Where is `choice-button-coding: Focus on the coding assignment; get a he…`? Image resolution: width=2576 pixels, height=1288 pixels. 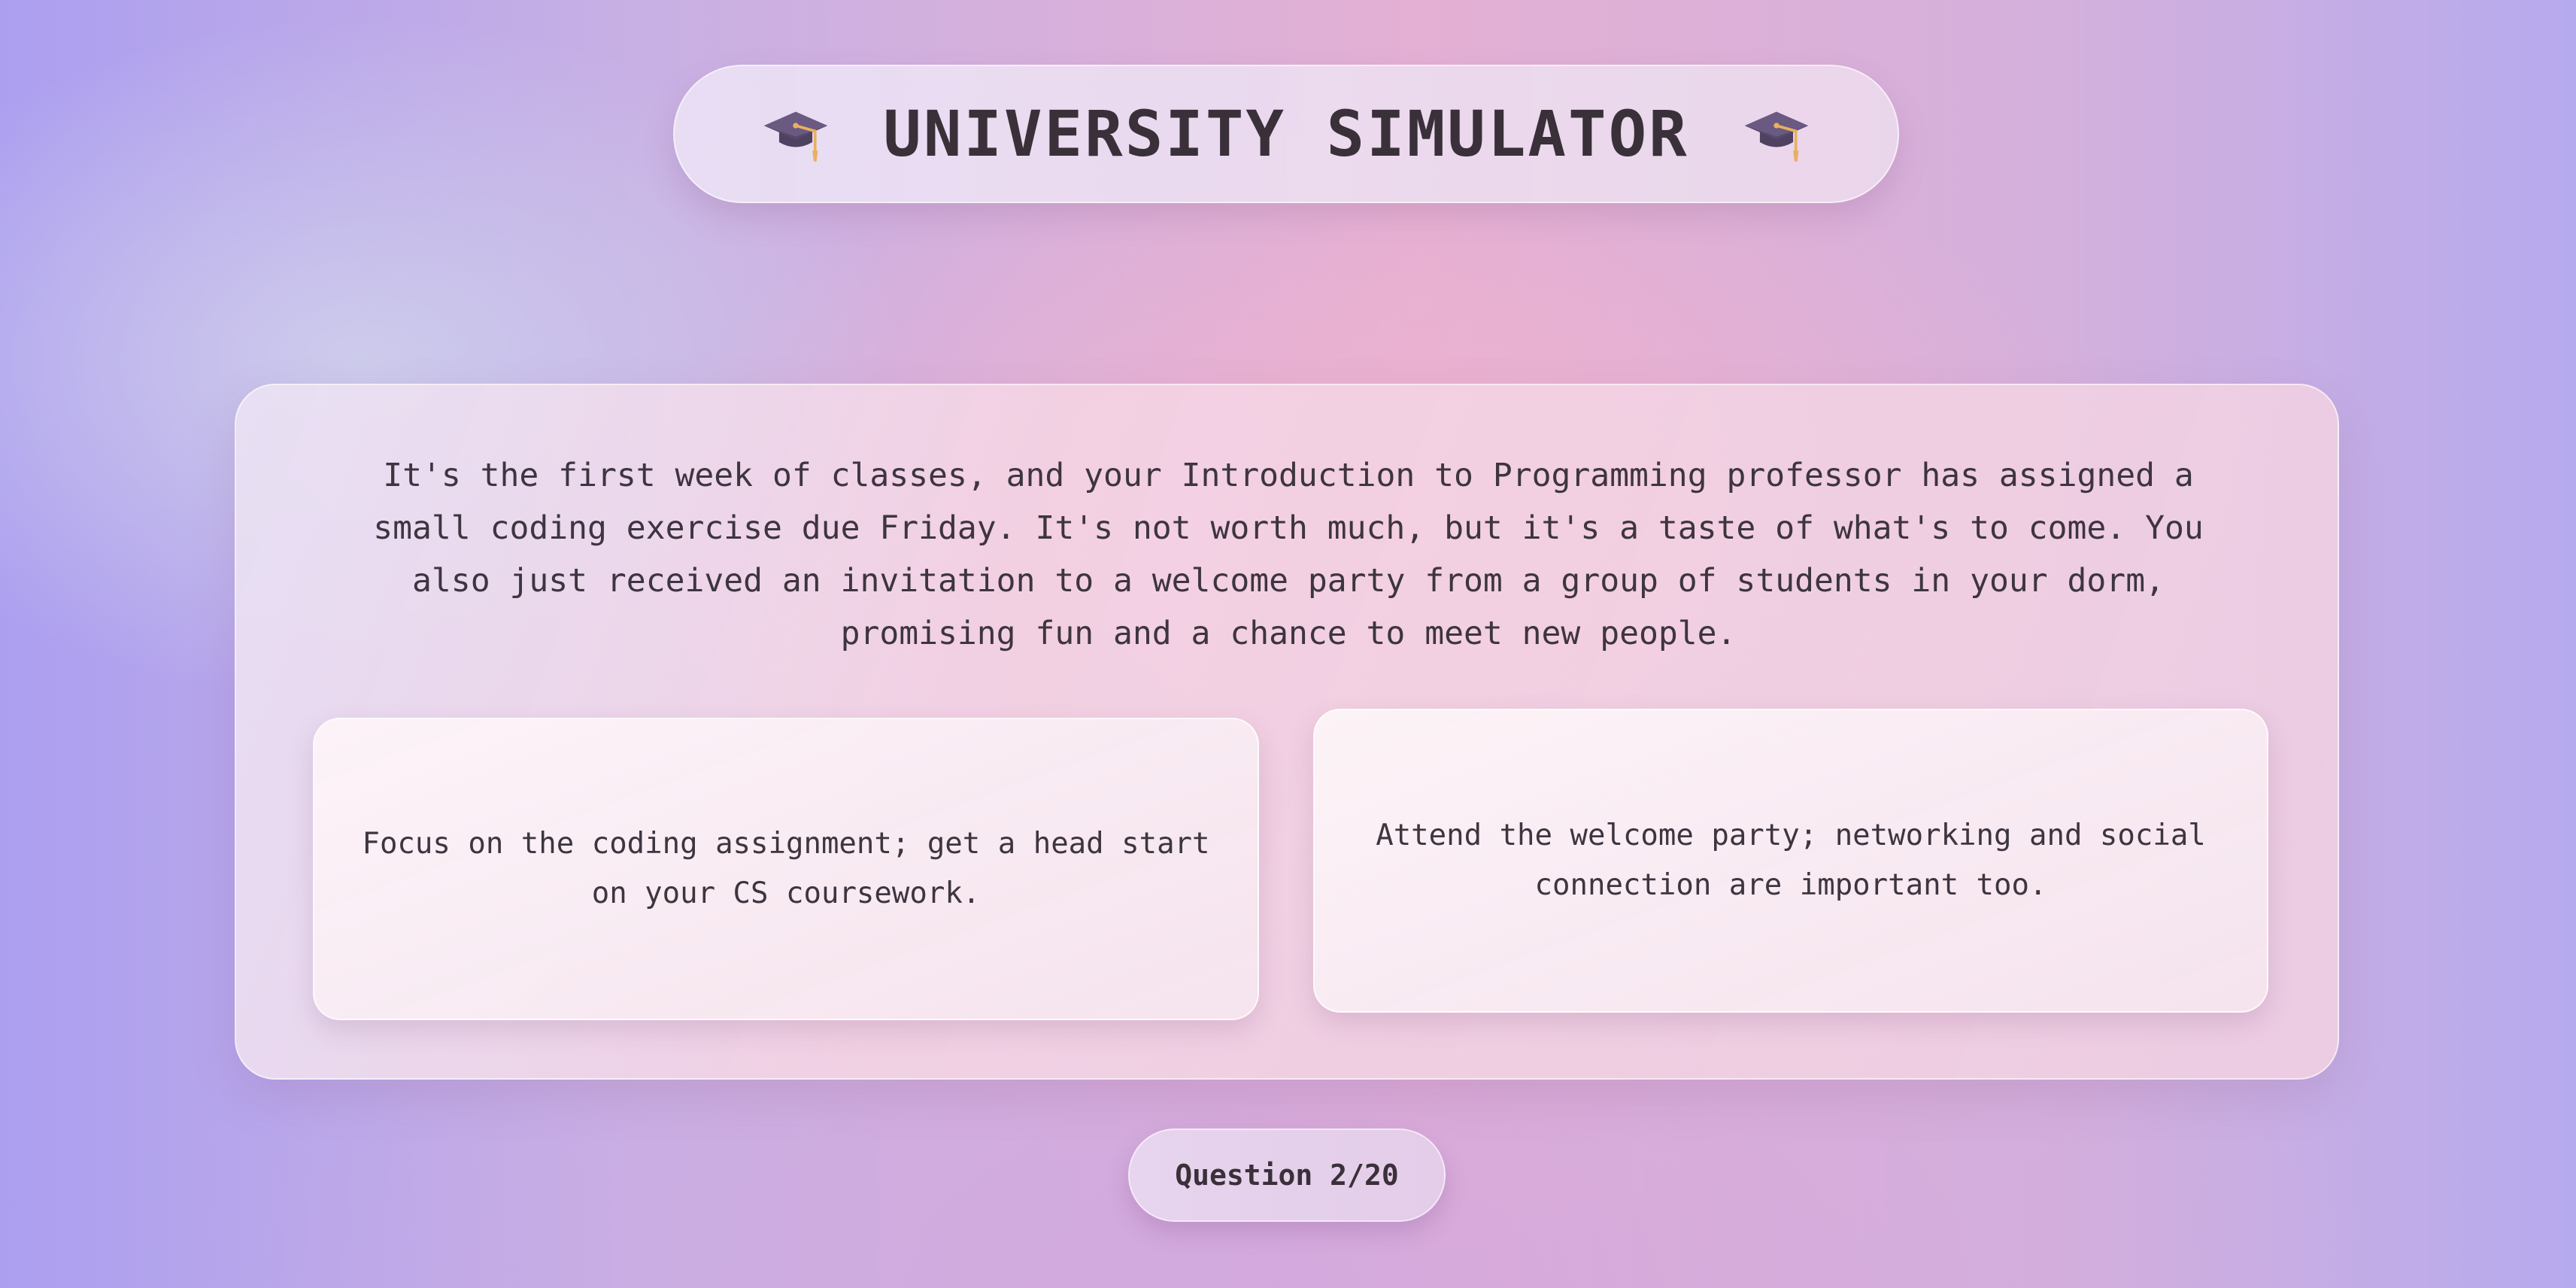
choice-button-coding: Focus on the coding assignment; get a he… is located at coordinates (786, 869).